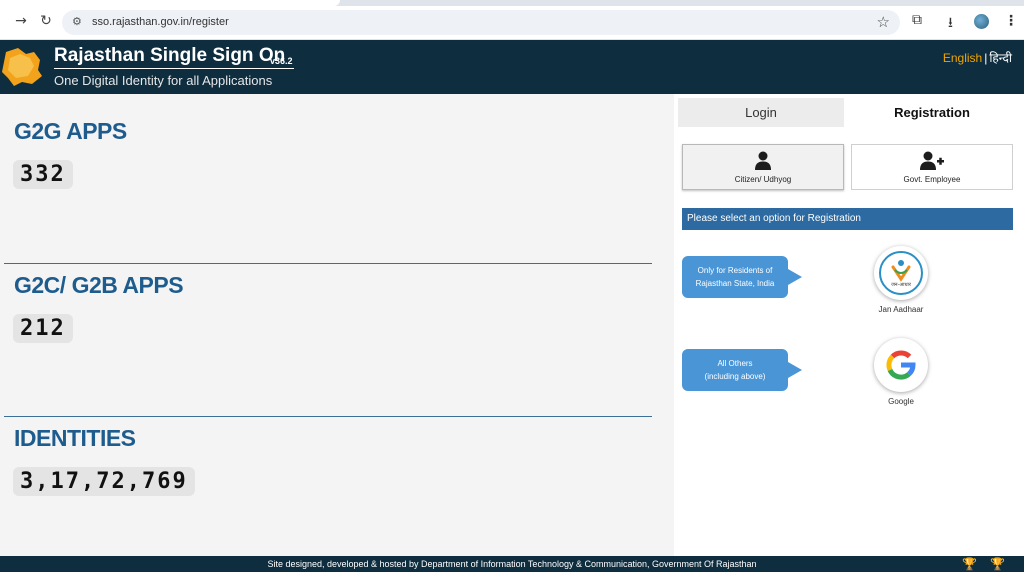  What do you see at coordinates (281, 61) in the screenshot?
I see `version-label: v36.2` at bounding box center [281, 61].